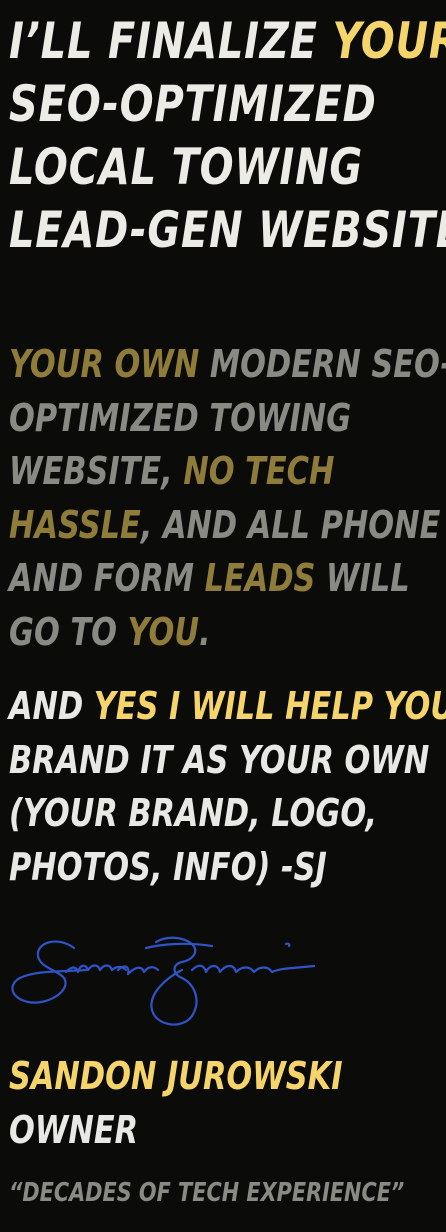 The height and width of the screenshot is (1232, 446). What do you see at coordinates (171, 41) in the screenshot?
I see `headline-text: I’LL FINALIZE` at bounding box center [171, 41].